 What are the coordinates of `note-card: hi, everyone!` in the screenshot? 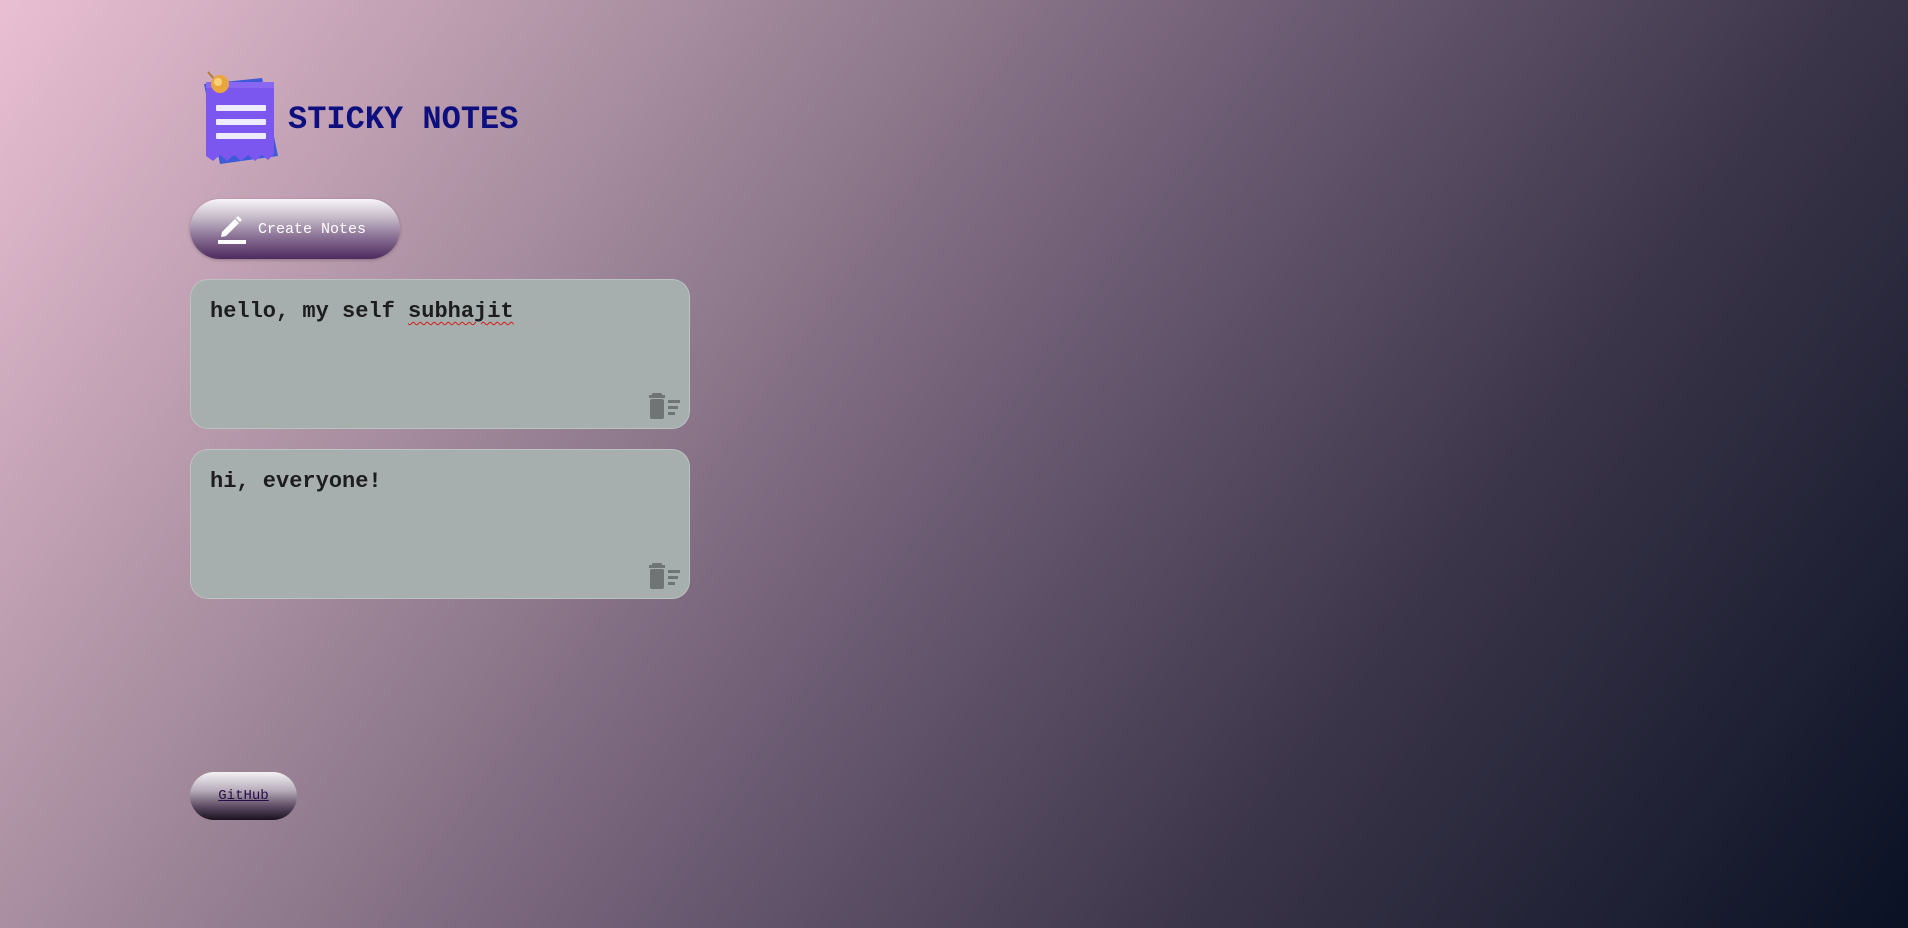 It's located at (440, 524).